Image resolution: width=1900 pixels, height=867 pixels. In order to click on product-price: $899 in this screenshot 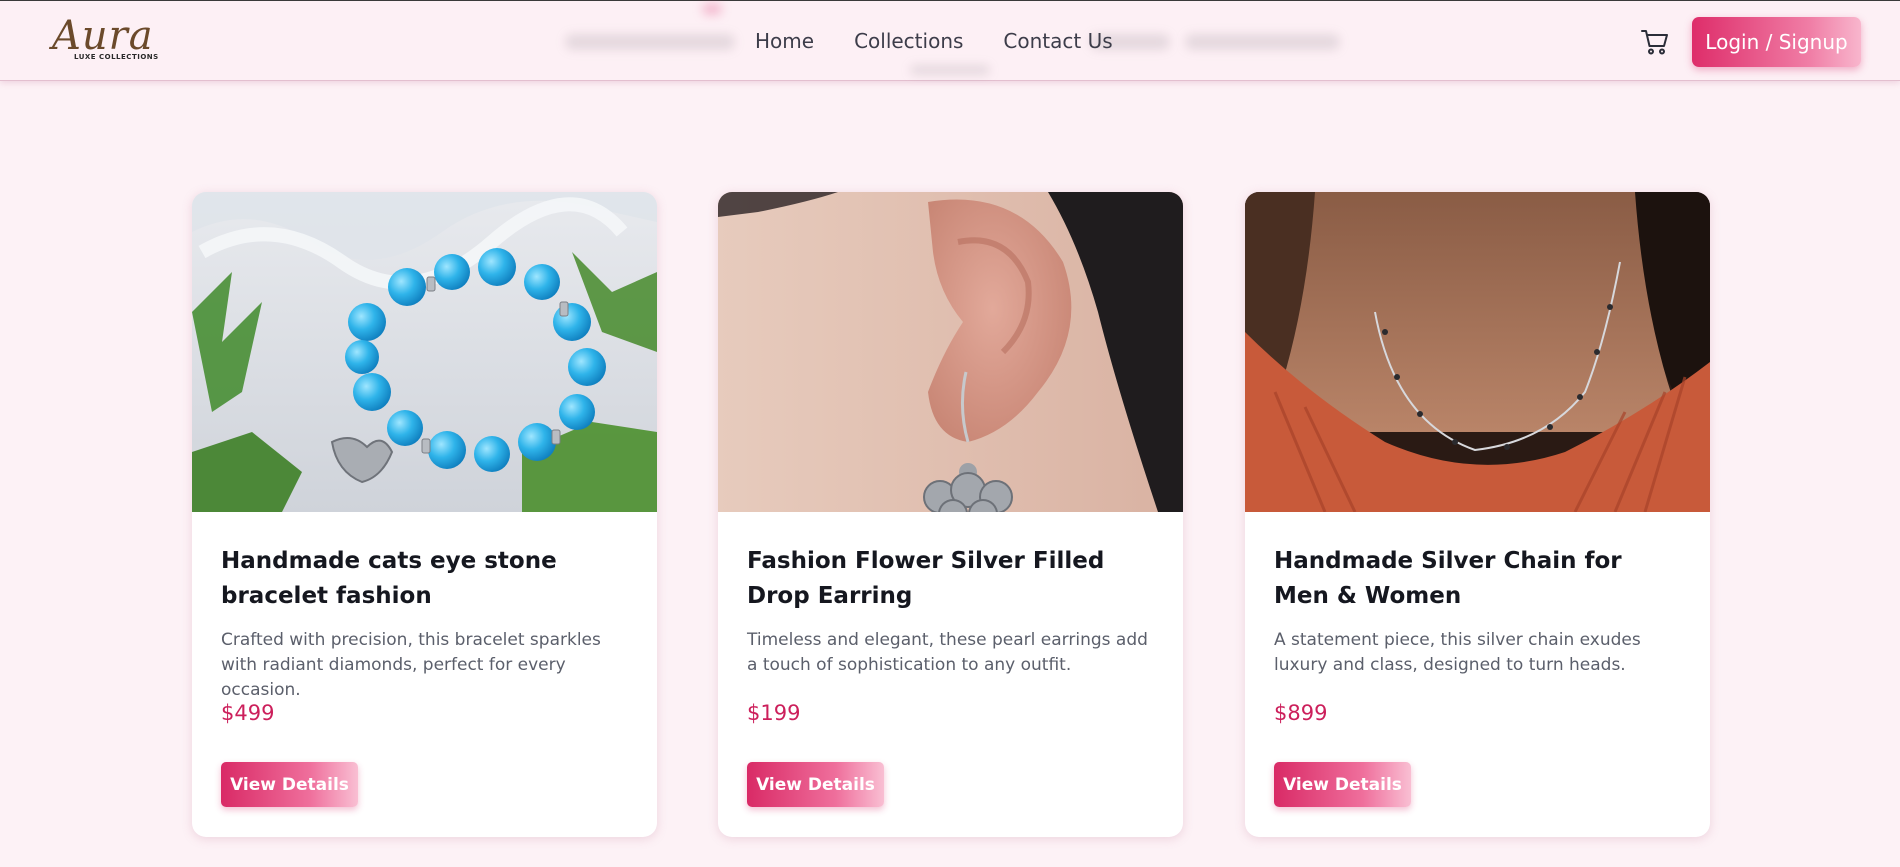, I will do `click(1301, 713)`.